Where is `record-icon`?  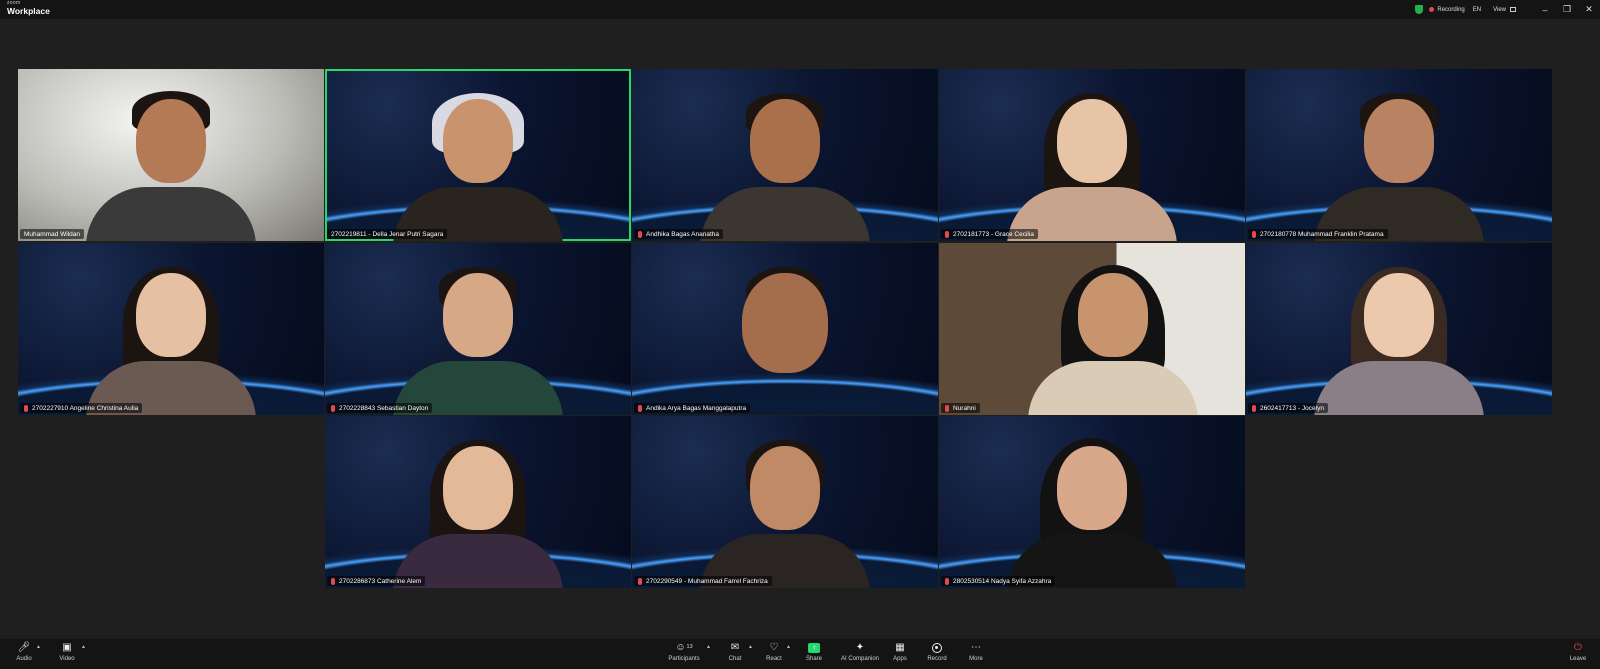
record-icon is located at coordinates (937, 648).